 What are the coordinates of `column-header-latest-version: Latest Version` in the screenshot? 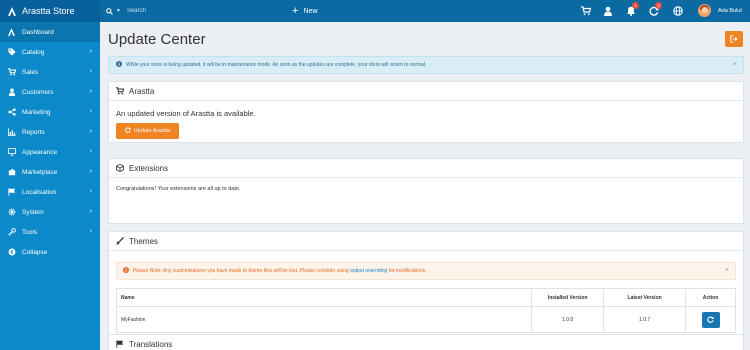 It's located at (645, 297).